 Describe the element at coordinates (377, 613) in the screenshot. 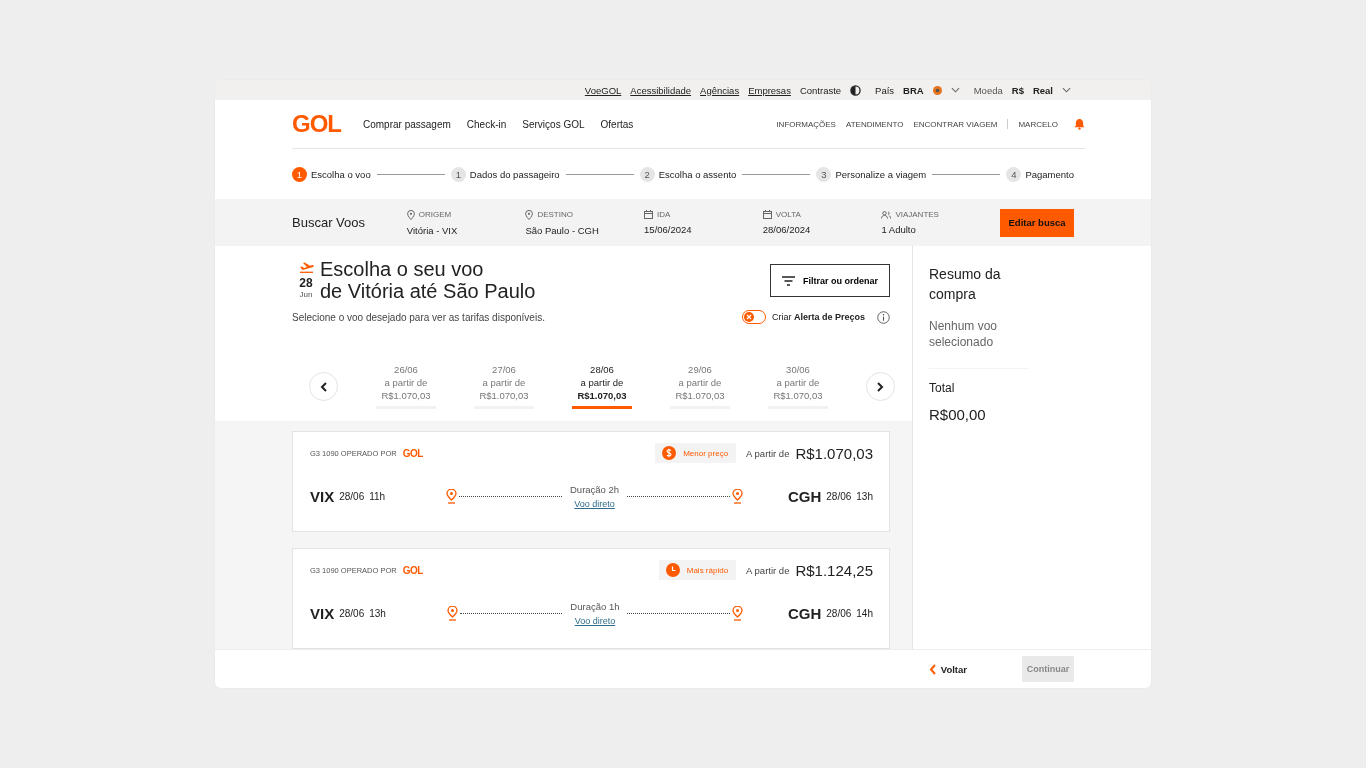

I see `departure-time: 13h` at that location.